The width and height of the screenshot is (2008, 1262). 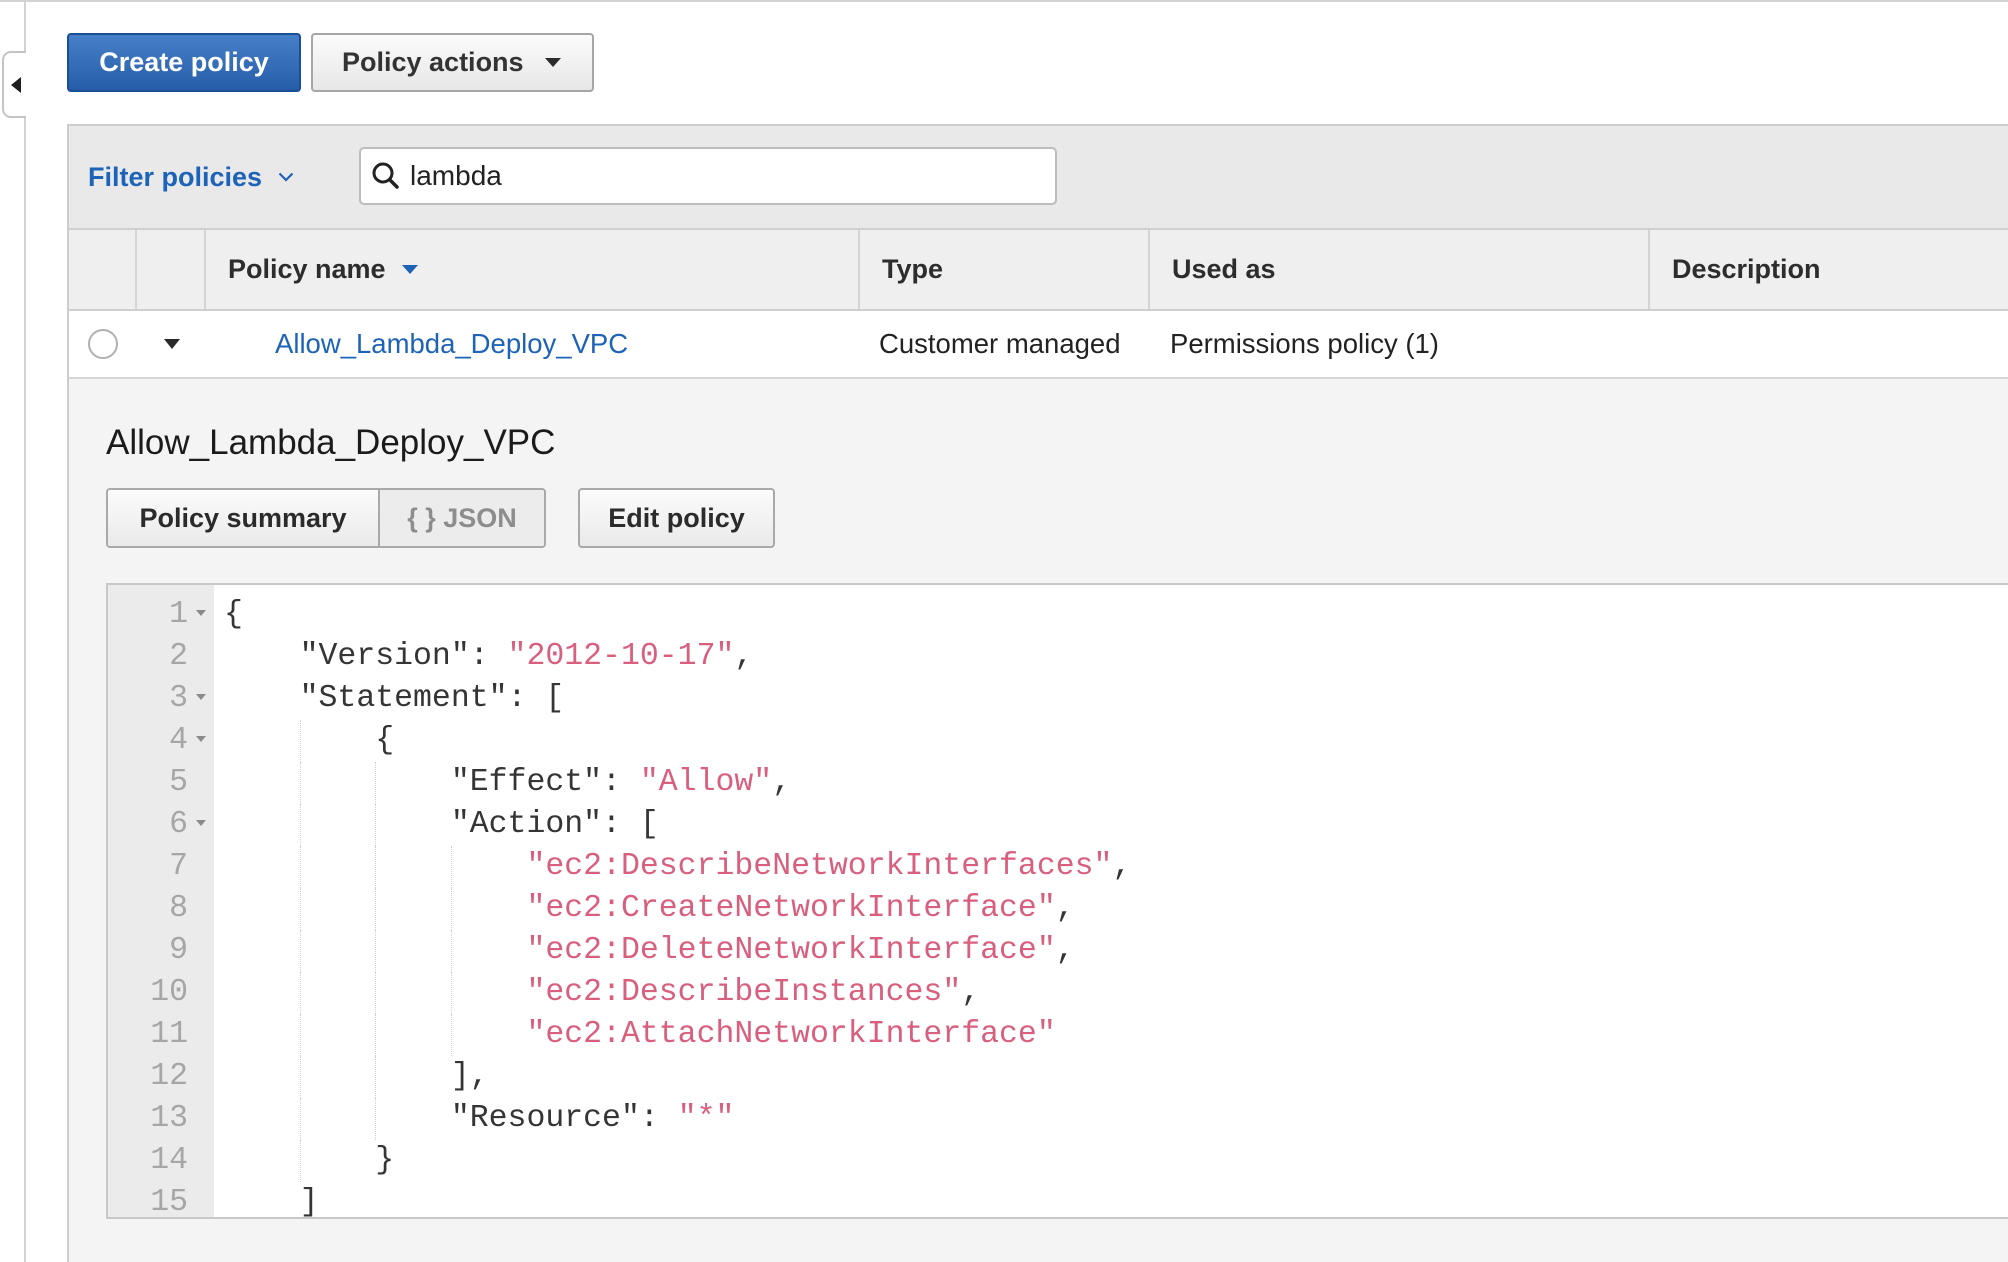 What do you see at coordinates (1111, 825) in the screenshot?
I see `code-text: "Action": [` at bounding box center [1111, 825].